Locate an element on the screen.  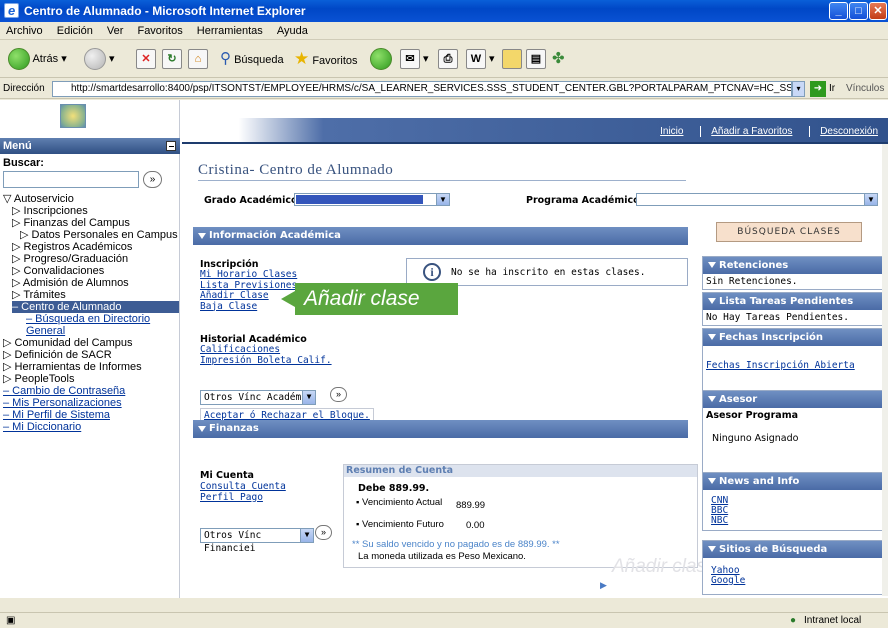
home-icon: ⌂ is located at coordinates (198, 59).